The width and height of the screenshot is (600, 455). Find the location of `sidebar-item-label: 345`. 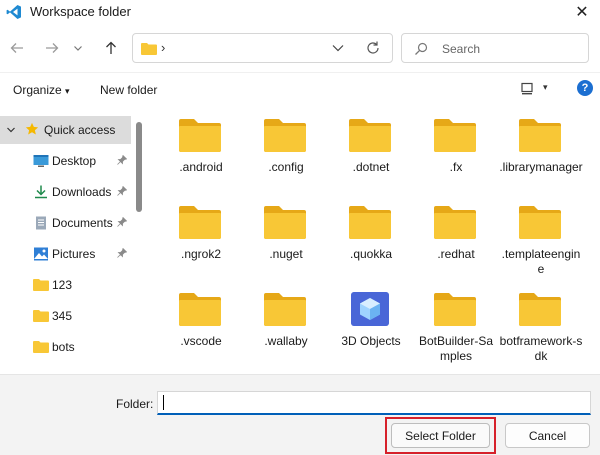

sidebar-item-label: 345 is located at coordinates (62, 316).